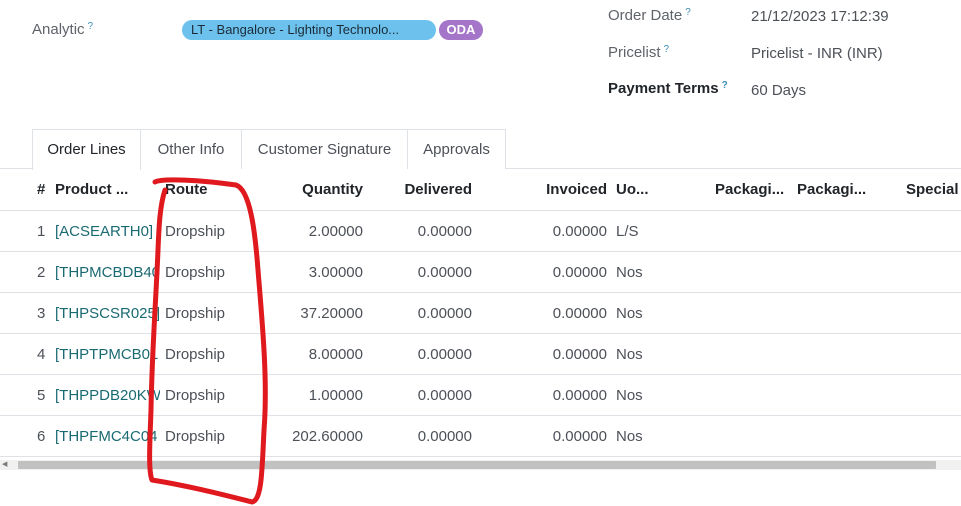 This screenshot has width=961, height=506. Describe the element at coordinates (820, 16) in the screenshot. I see `order-date-value: 21/12/2023 17:12:39` at that location.